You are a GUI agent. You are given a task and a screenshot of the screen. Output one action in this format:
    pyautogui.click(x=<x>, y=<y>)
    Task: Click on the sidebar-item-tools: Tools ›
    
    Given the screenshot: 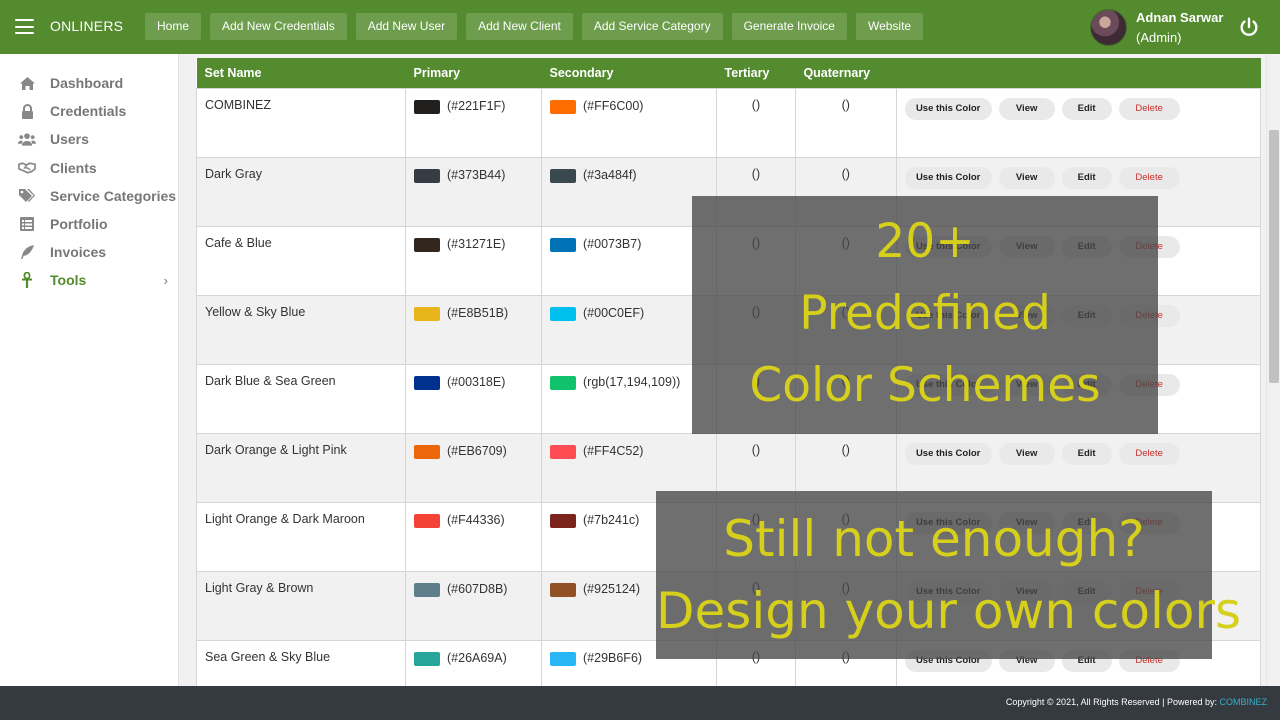 What is the action you would take?
    pyautogui.click(x=89, y=280)
    